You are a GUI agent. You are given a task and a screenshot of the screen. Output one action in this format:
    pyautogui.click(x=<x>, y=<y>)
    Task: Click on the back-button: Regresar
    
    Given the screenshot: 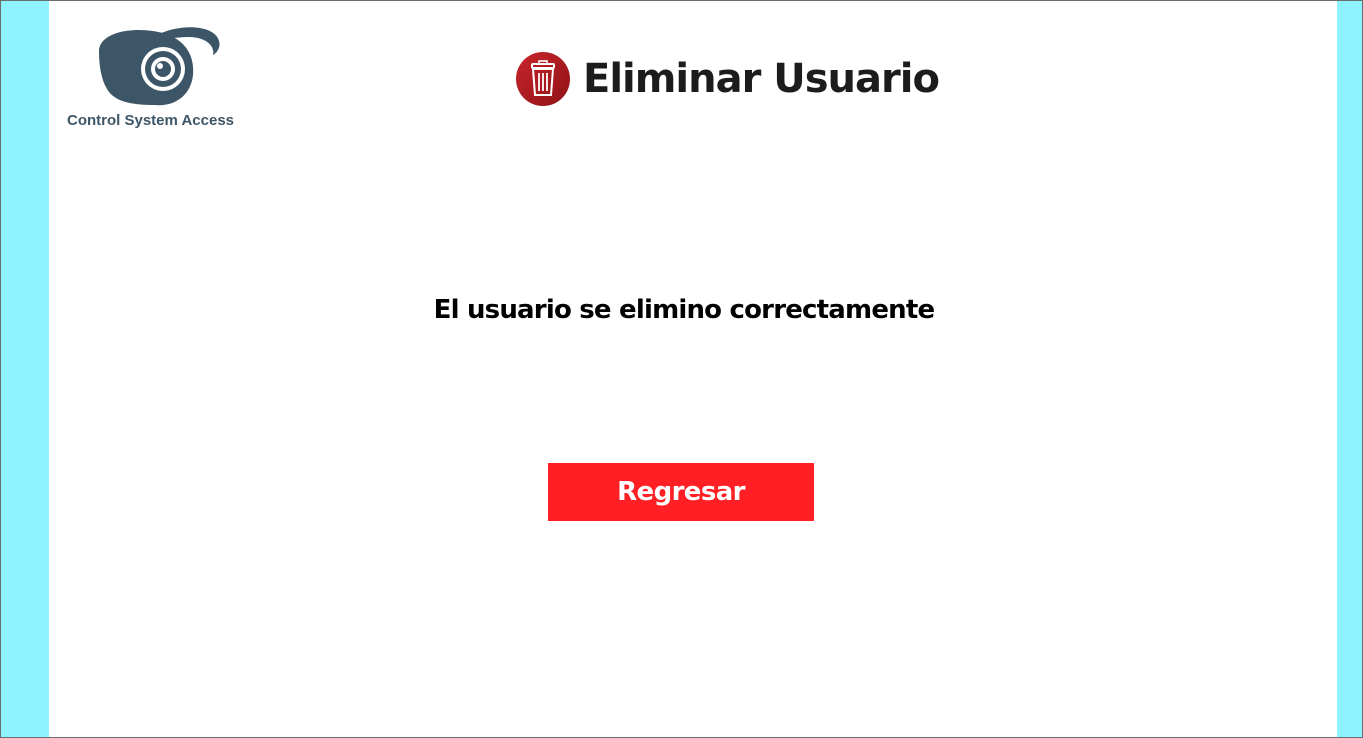 What is the action you would take?
    pyautogui.click(x=681, y=492)
    